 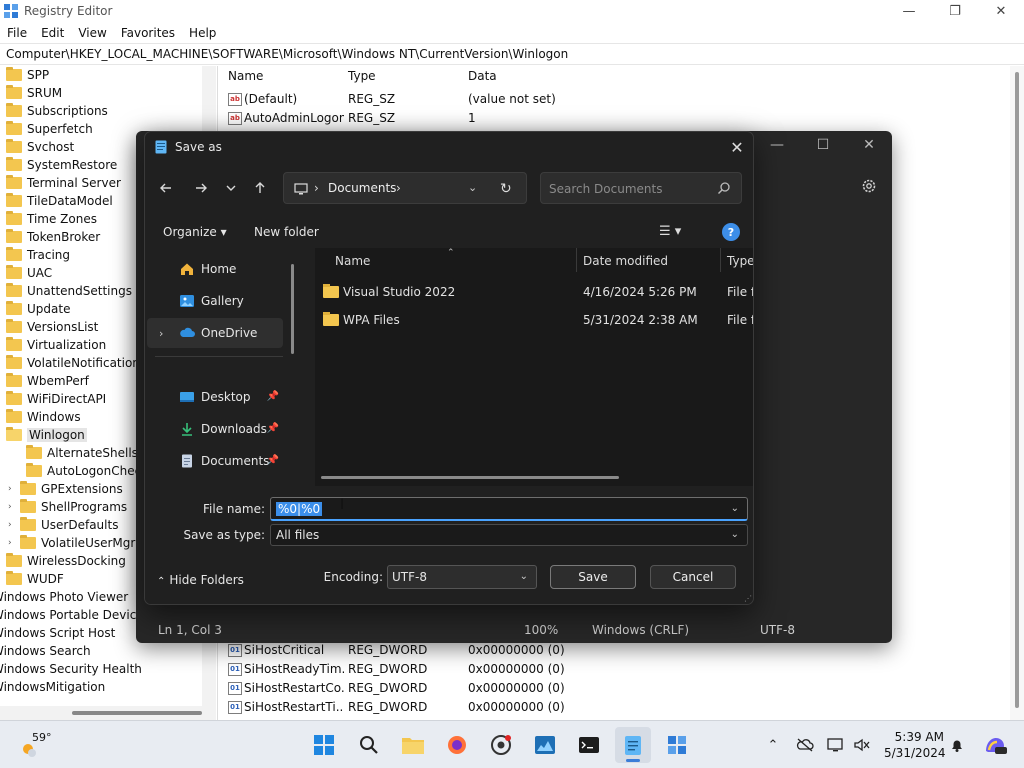 What do you see at coordinates (621, 99) in the screenshot?
I see `registry-value-row: ab (Default) REG_SZ (value not set)` at bounding box center [621, 99].